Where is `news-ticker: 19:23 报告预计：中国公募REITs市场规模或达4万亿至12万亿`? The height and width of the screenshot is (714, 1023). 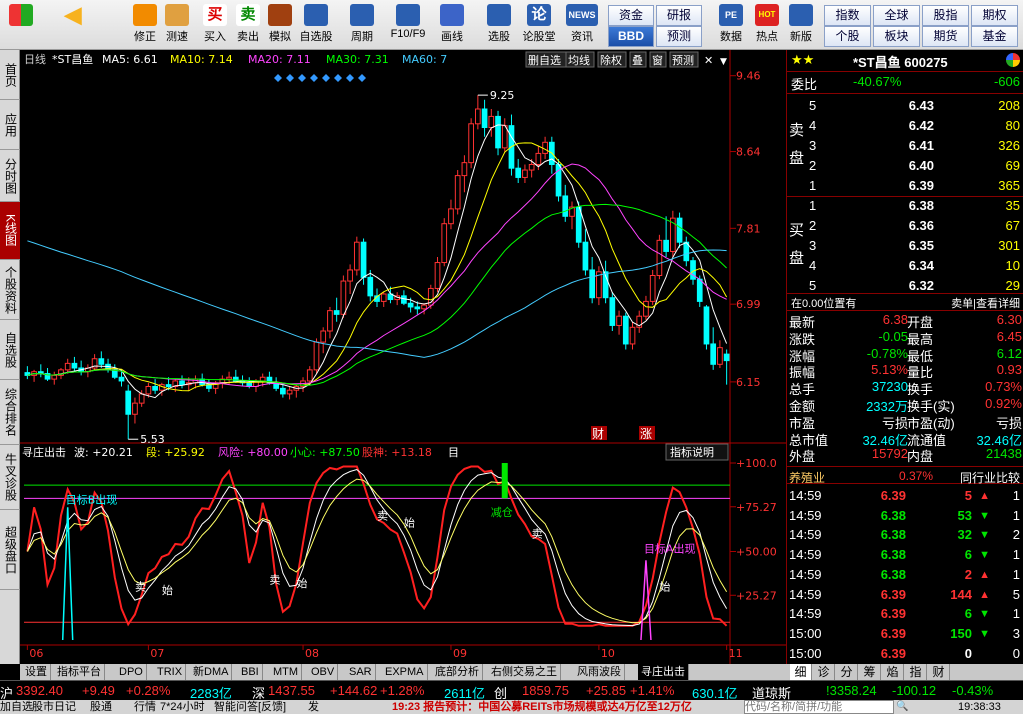 news-ticker: 19:23 报告预计：中国公募REITs市场规模或达4万亿至12万亿 is located at coordinates (542, 707).